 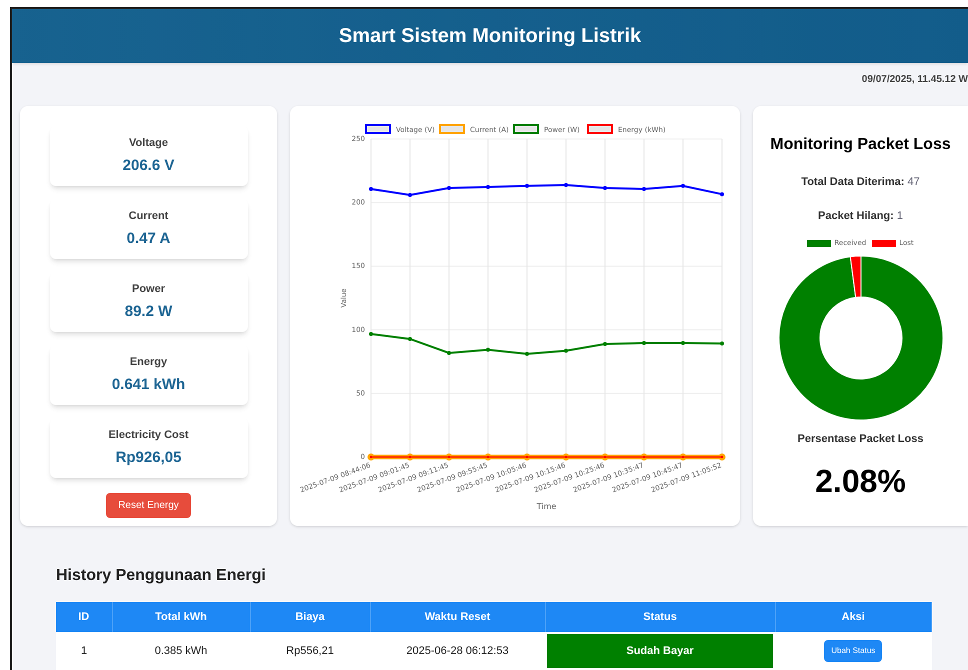 I want to click on axis-title: Time, so click(x=546, y=506).